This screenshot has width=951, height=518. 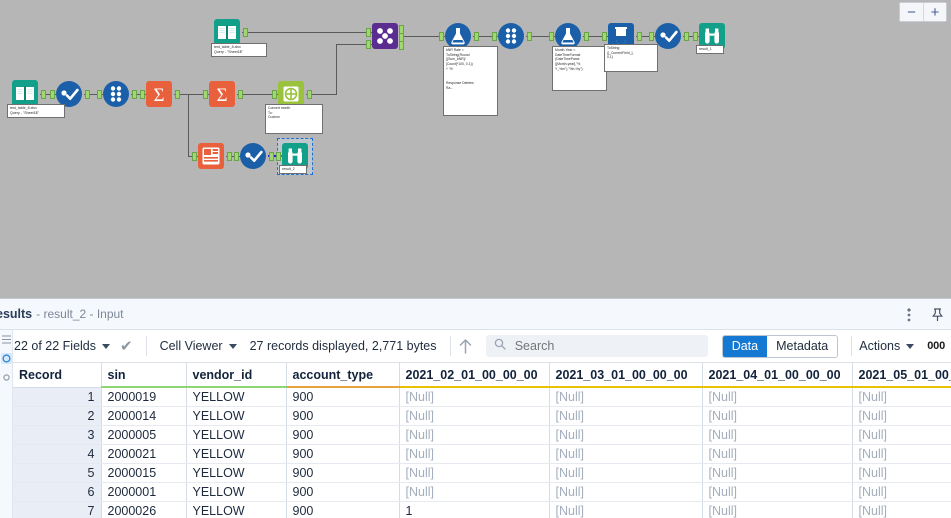 I want to click on cell-viewer-selector: Cell Viewer, so click(x=198, y=346).